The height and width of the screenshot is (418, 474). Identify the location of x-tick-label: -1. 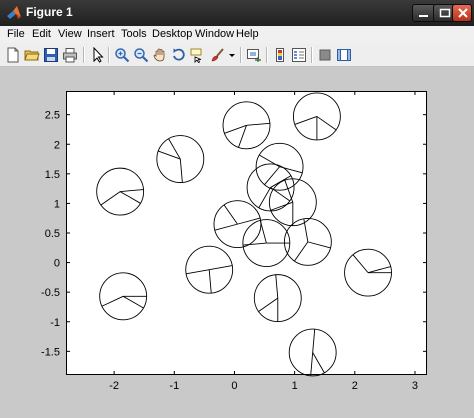
(174, 386).